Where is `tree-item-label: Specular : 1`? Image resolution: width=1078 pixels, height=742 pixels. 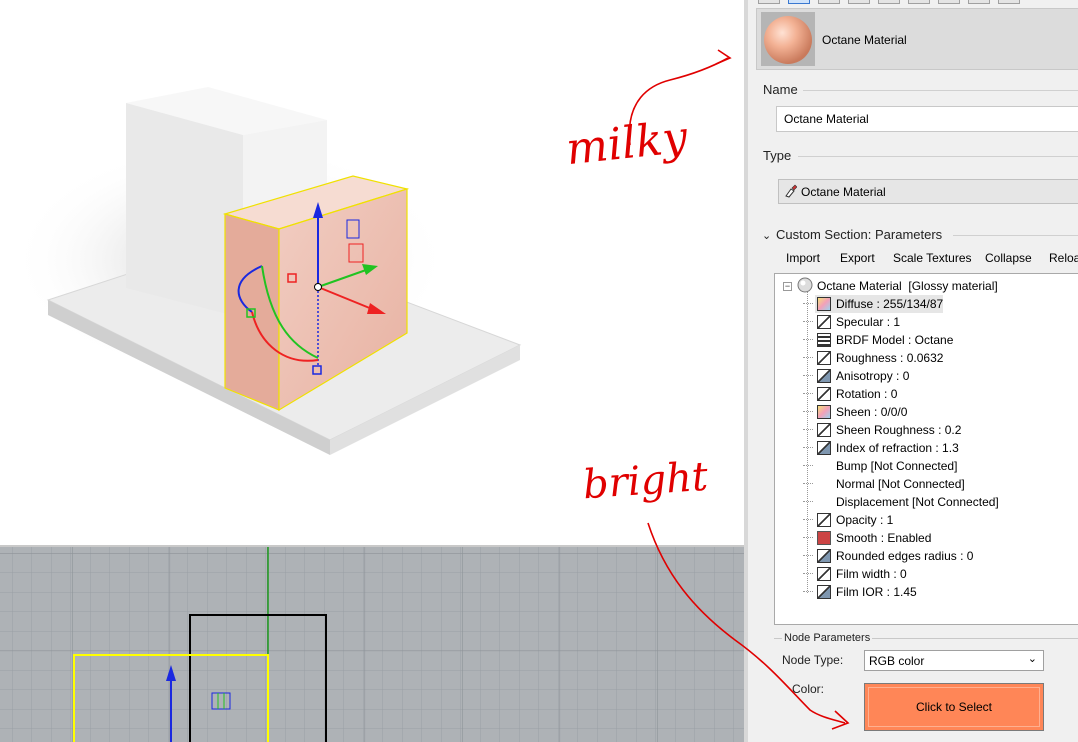 tree-item-label: Specular : 1 is located at coordinates (868, 322).